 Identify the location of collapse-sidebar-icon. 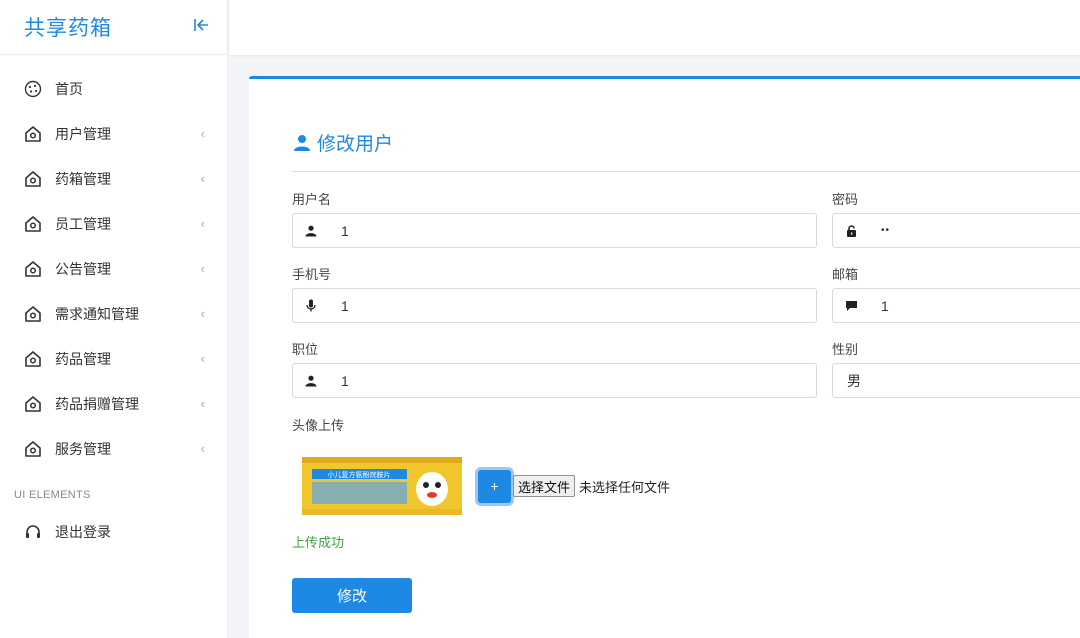
(201, 27).